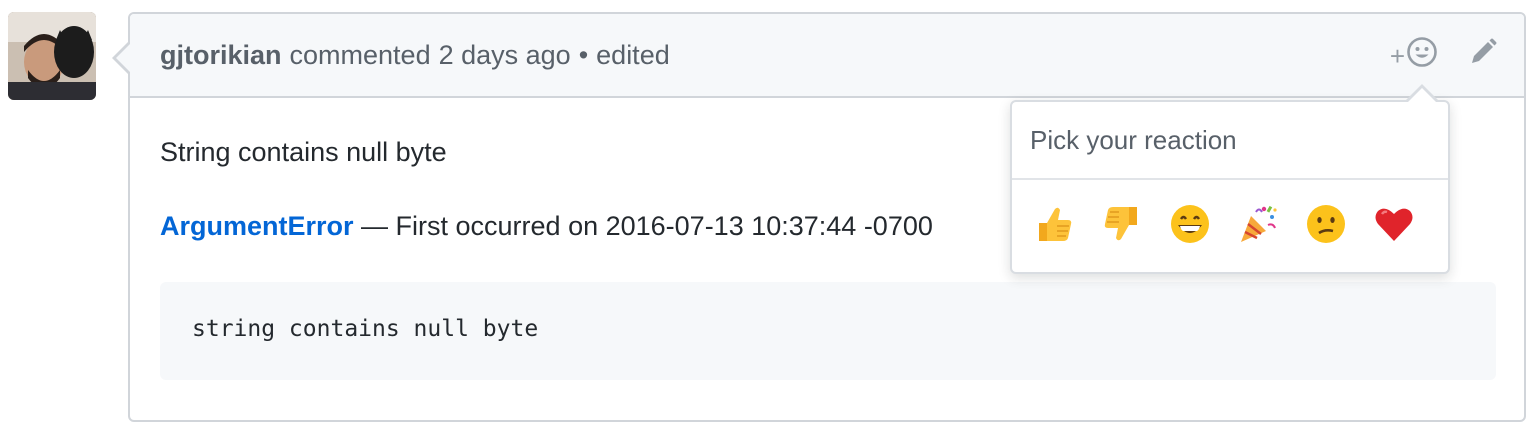 This screenshot has width=1540, height=422. Describe the element at coordinates (1422, 55) in the screenshot. I see `smiley-icon` at that location.